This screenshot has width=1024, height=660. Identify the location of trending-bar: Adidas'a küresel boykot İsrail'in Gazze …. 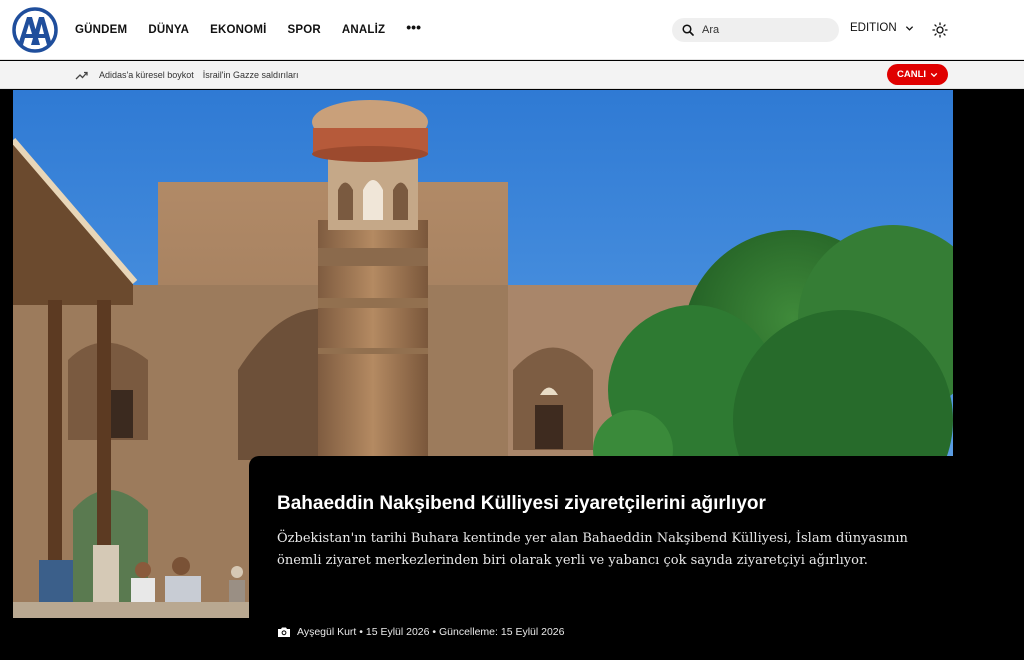
(512, 75).